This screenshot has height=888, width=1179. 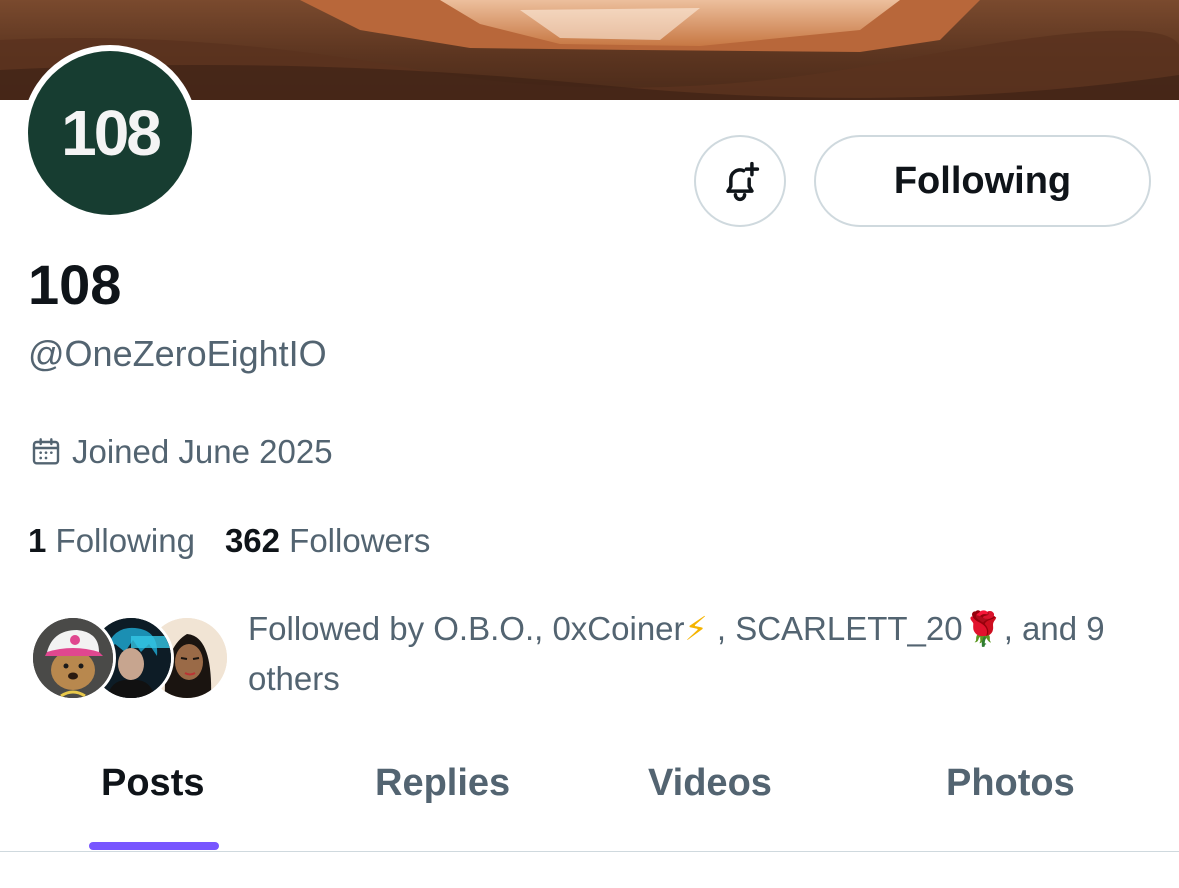 I want to click on tab-posts: Posts, so click(x=152, y=783).